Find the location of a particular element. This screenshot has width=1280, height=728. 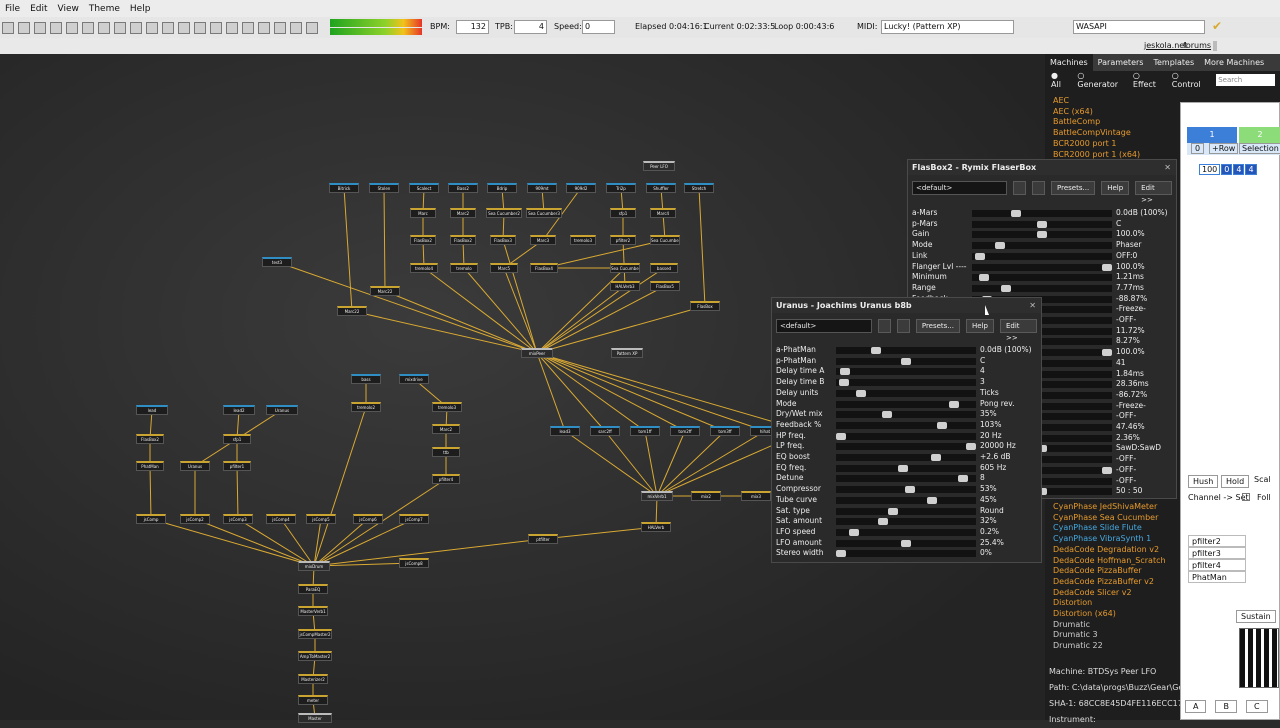

pattern-tab-2: 2 is located at coordinates (1259, 135).